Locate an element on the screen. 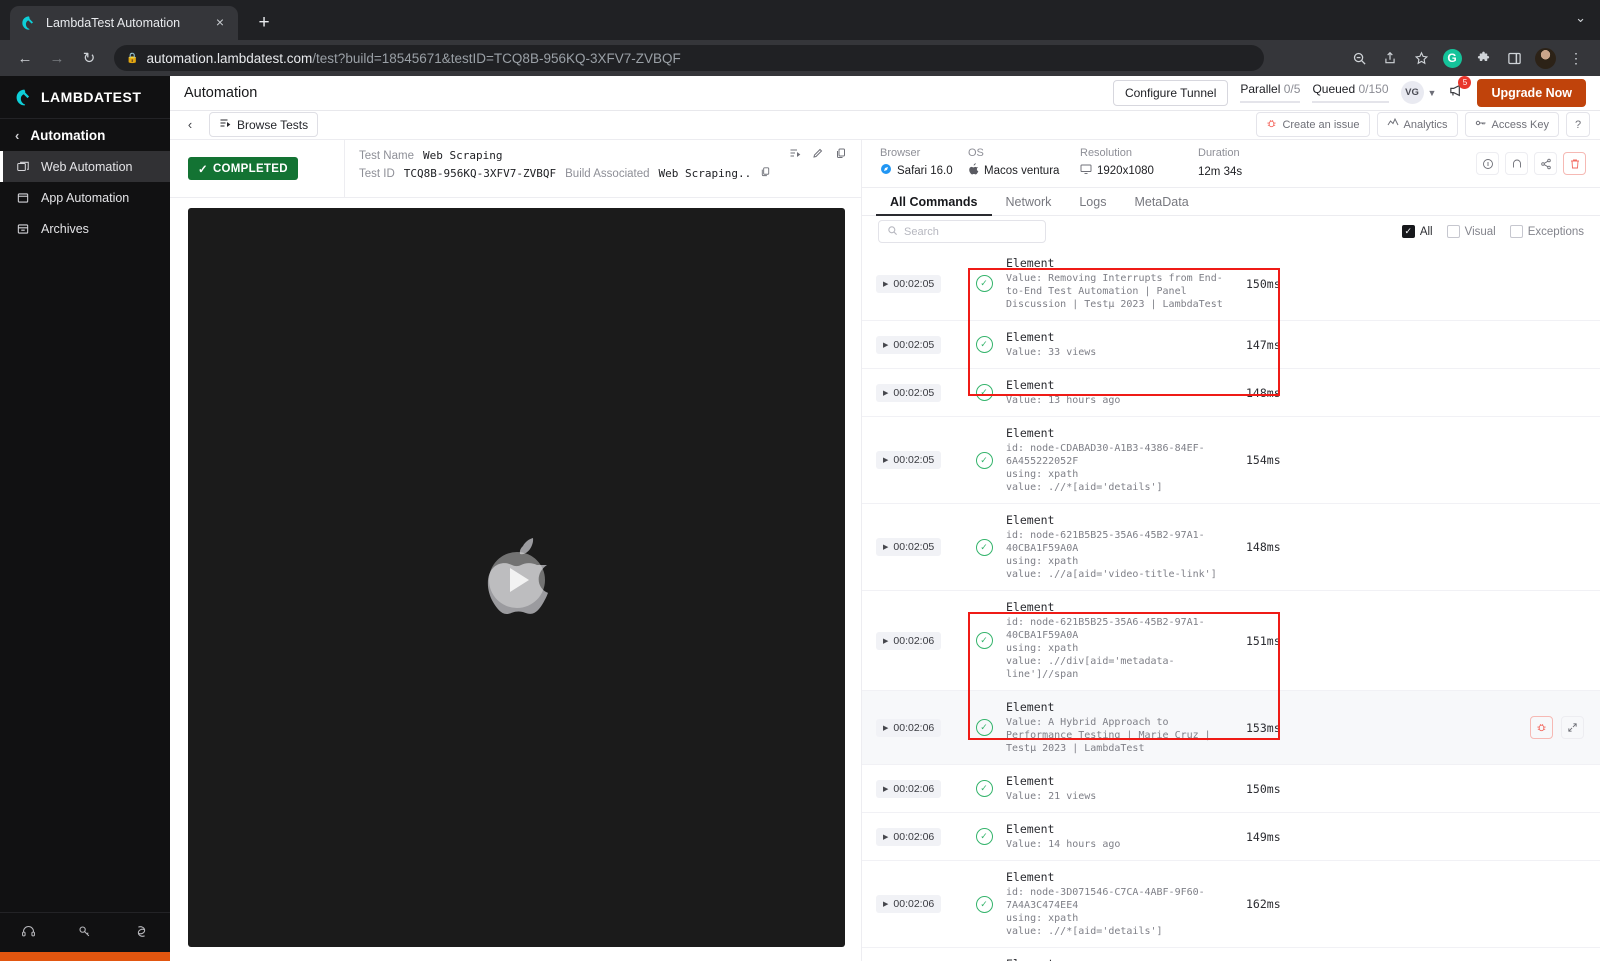 This screenshot has height=961, width=1600. access-key-label: Access Key is located at coordinates (1520, 124).